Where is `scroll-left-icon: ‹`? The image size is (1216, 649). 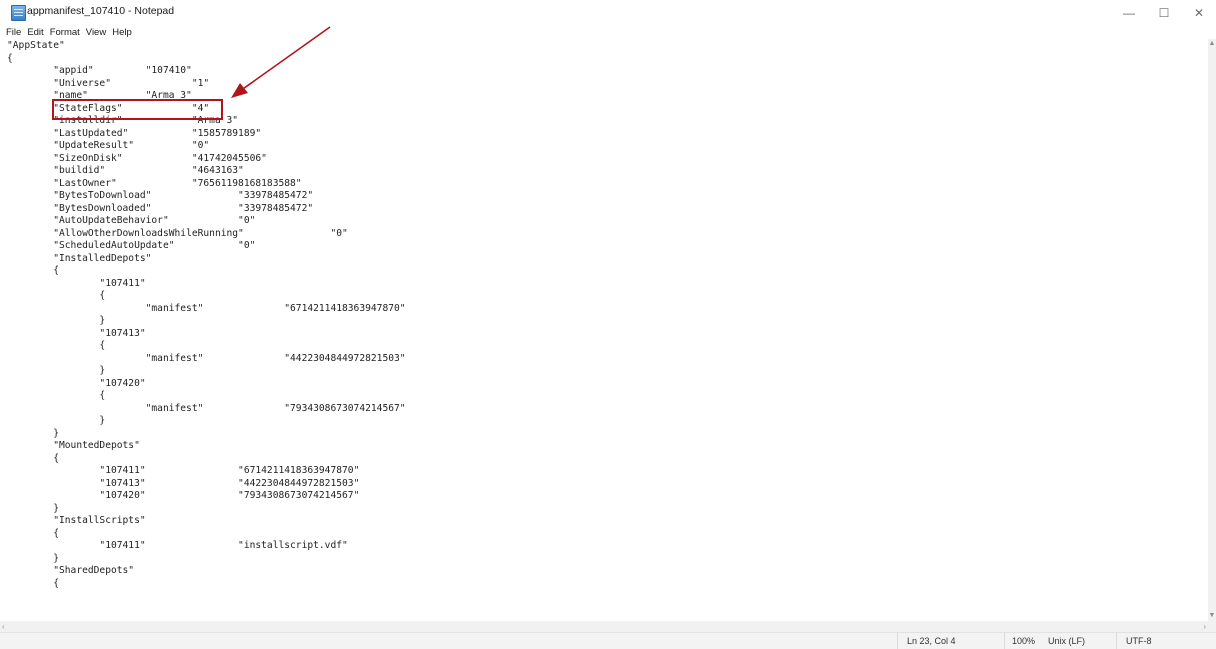
scroll-left-icon: ‹ is located at coordinates (3, 626).